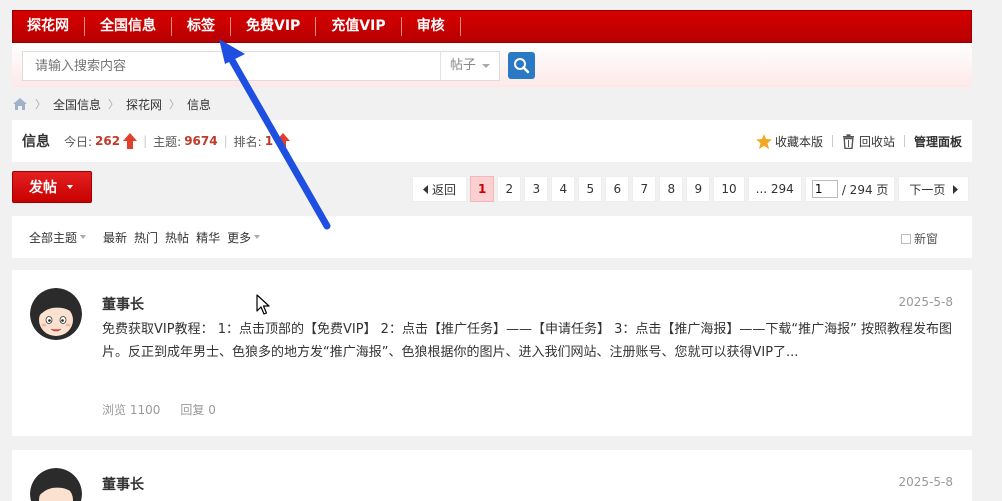 The height and width of the screenshot is (501, 1002). I want to click on manage-panel-button: 管理面板, so click(938, 141).